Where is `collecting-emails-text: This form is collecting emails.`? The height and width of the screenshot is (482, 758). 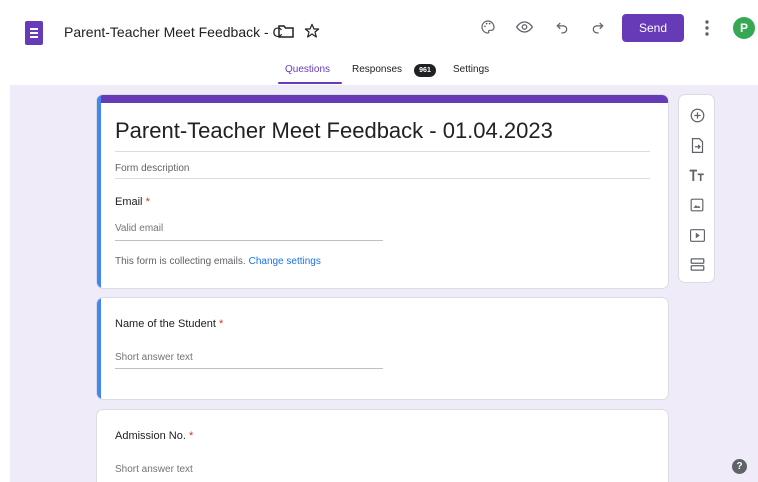
collecting-emails-text: This form is collecting emails. is located at coordinates (180, 261).